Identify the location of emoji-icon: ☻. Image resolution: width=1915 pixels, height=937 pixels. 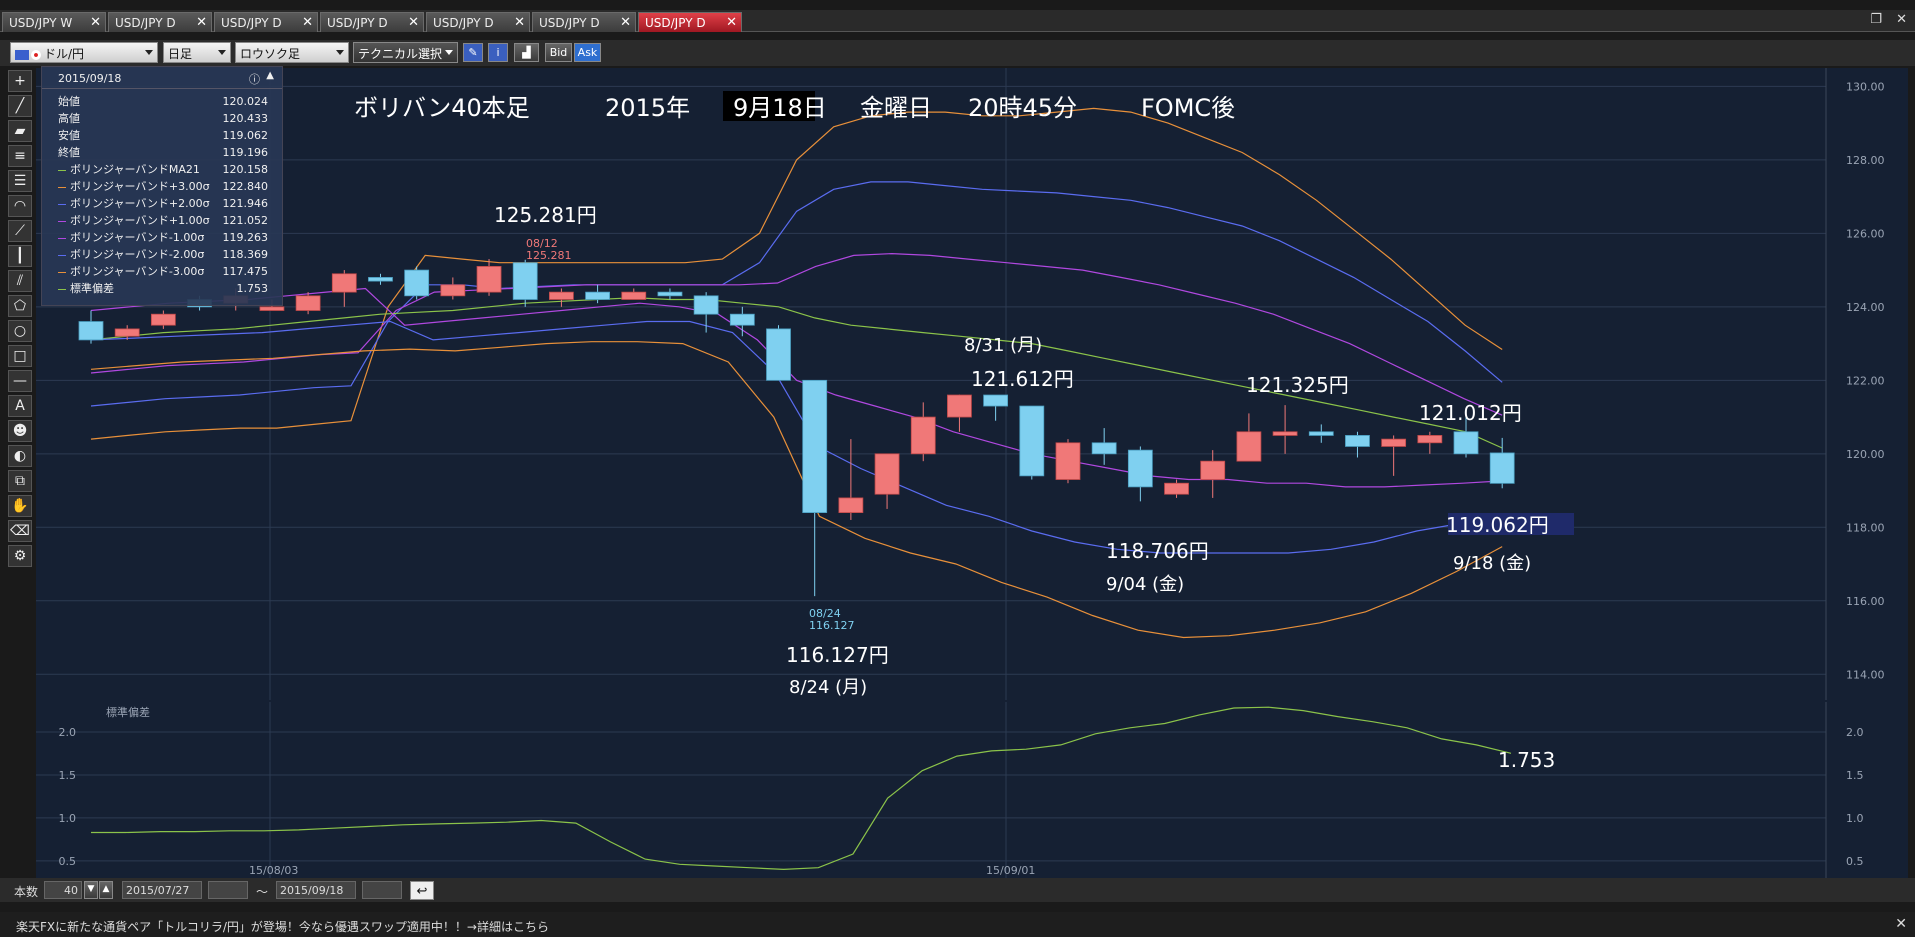
(20, 431).